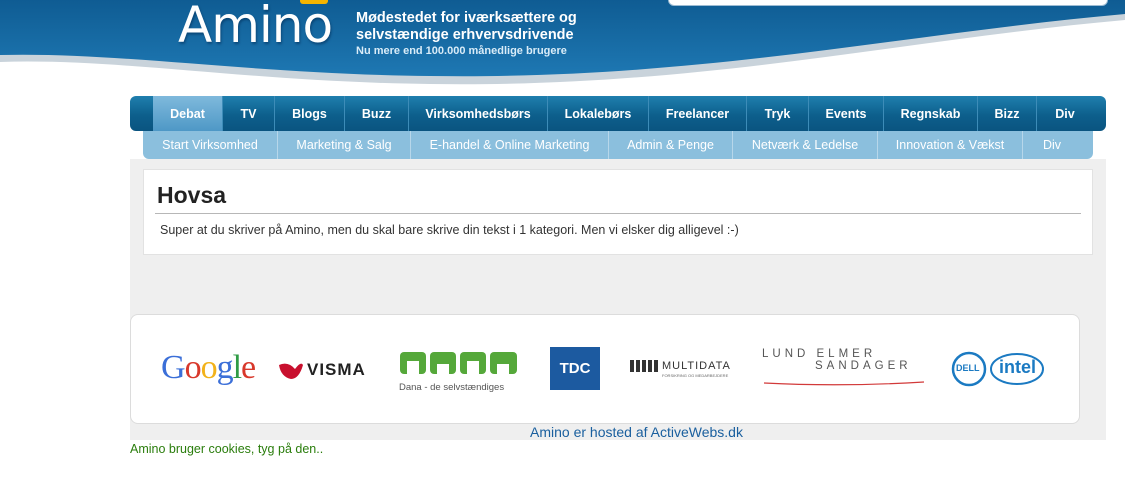 This screenshot has height=477, width=1125. What do you see at coordinates (863, 366) in the screenshot?
I see `sandager-text: SANDAGER` at bounding box center [863, 366].